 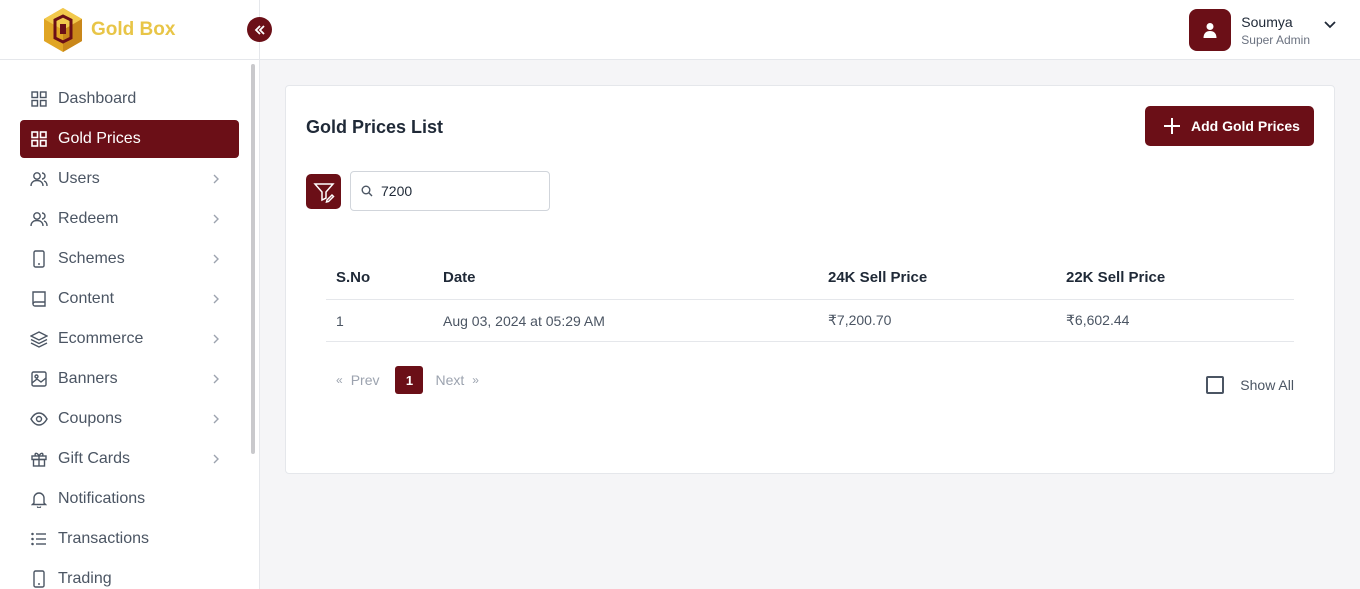 What do you see at coordinates (99, 138) in the screenshot?
I see `sidebar-item-label: Gold Prices` at bounding box center [99, 138].